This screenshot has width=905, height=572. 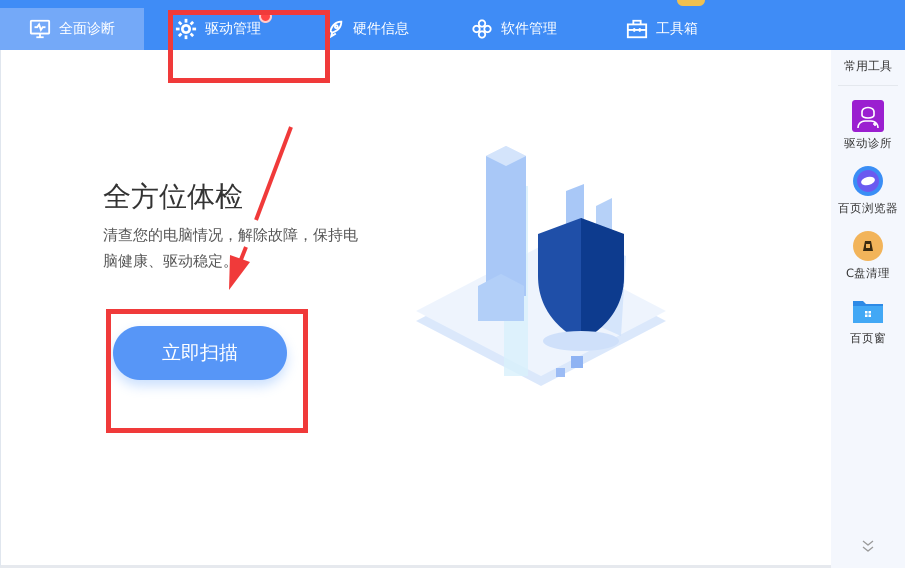 I want to click on tool-shortcut: 百页浏览器, so click(x=868, y=190).